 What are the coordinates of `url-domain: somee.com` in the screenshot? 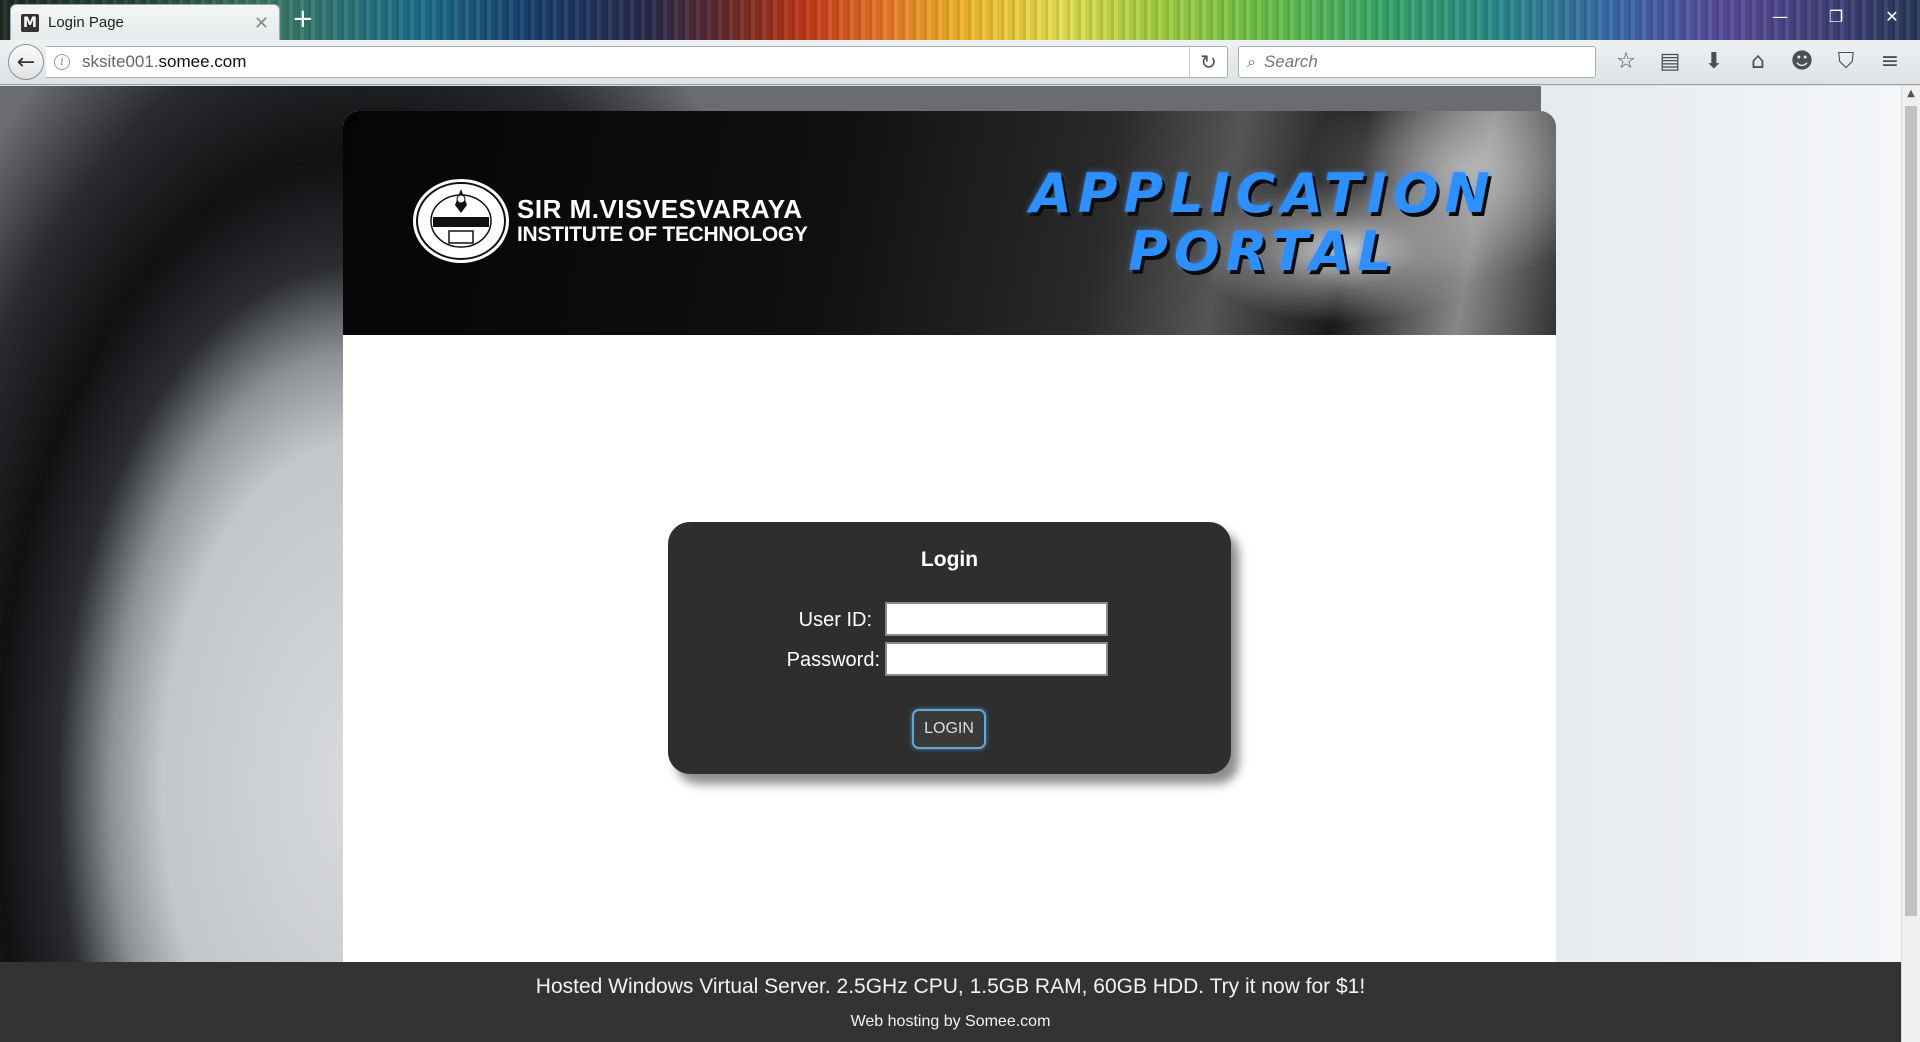 It's located at (202, 61).